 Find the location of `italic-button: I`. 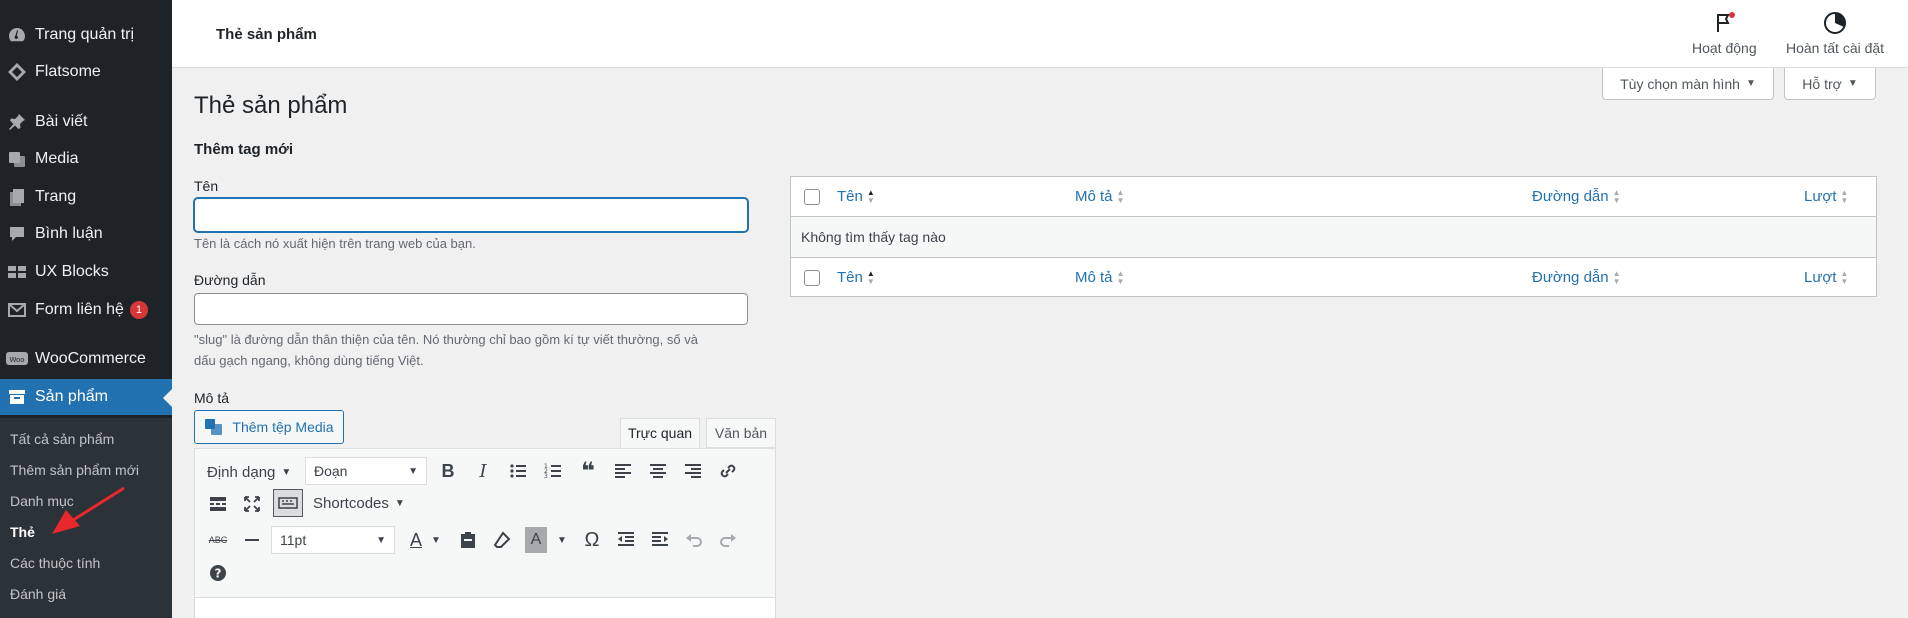

italic-button: I is located at coordinates (483, 471).